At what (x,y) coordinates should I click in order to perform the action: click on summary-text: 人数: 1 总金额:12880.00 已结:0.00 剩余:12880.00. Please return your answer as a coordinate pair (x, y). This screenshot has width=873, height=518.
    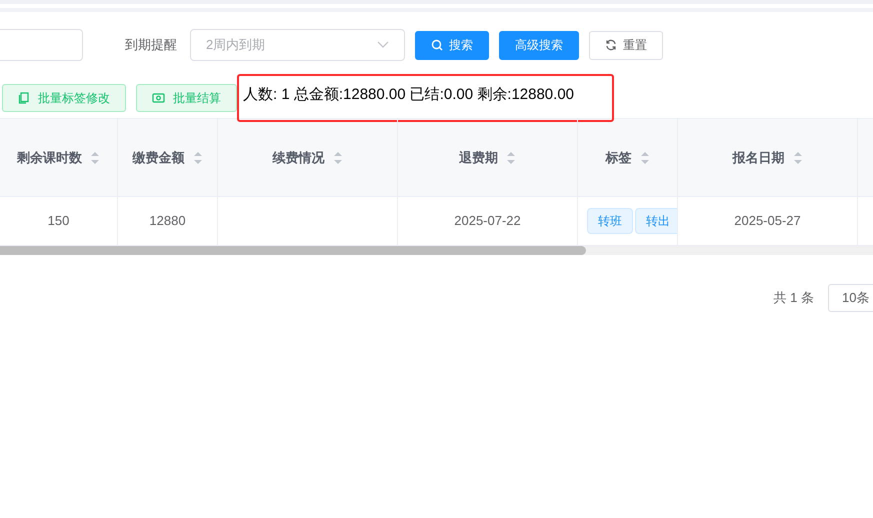
    Looking at the image, I should click on (408, 95).